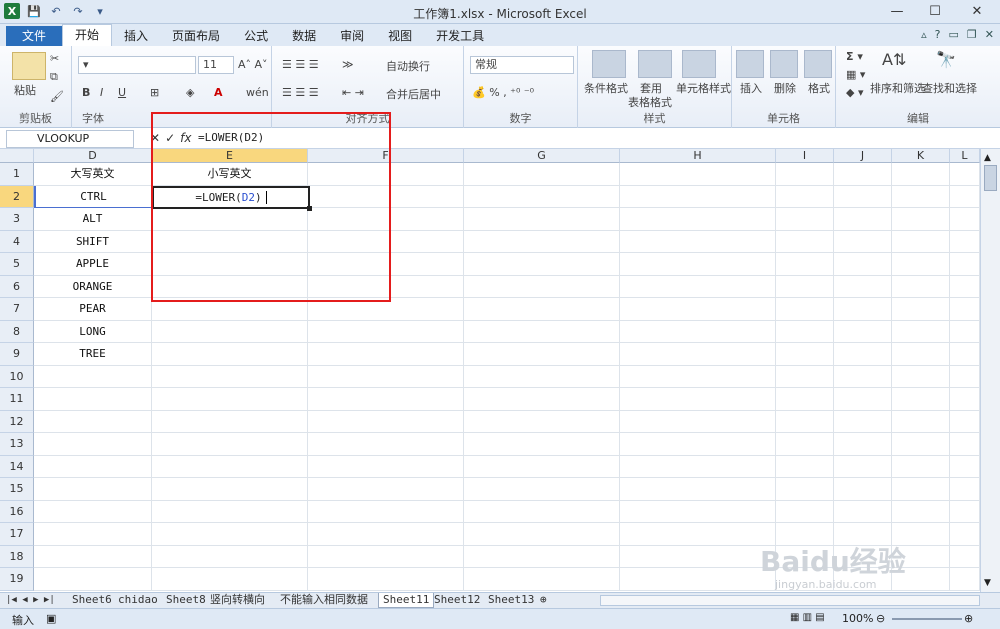 The width and height of the screenshot is (1000, 629). What do you see at coordinates (93, 354) in the screenshot?
I see `grid-cell: TREE` at bounding box center [93, 354].